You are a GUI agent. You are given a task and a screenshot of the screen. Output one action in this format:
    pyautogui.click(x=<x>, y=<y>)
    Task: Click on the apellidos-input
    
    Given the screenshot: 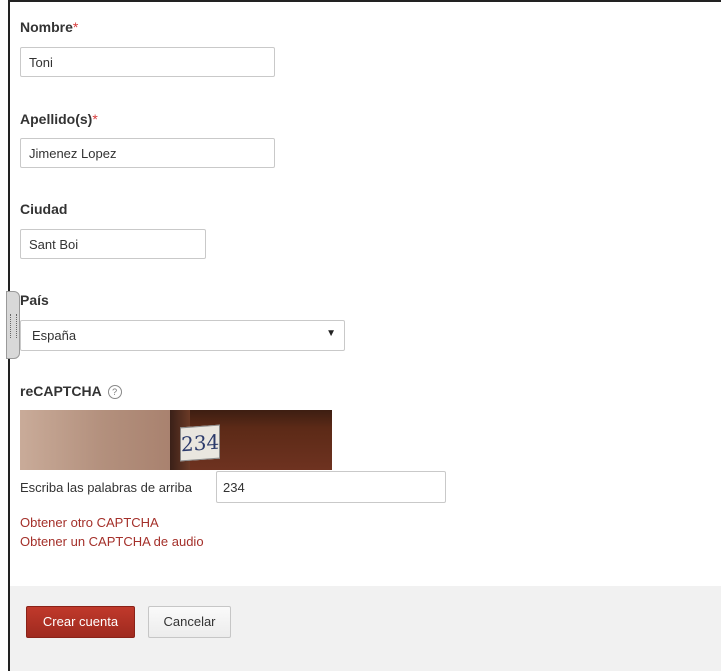 What is the action you would take?
    pyautogui.click(x=147, y=153)
    